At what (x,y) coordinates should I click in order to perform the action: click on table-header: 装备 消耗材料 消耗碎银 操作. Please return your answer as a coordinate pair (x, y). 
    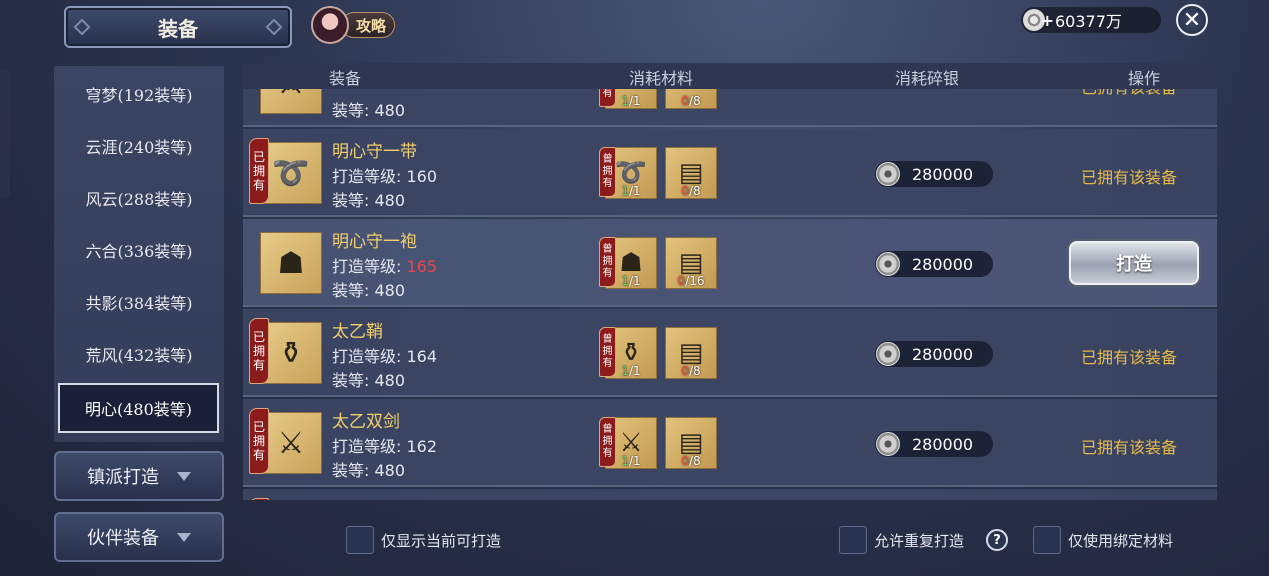
    Looking at the image, I should click on (730, 76).